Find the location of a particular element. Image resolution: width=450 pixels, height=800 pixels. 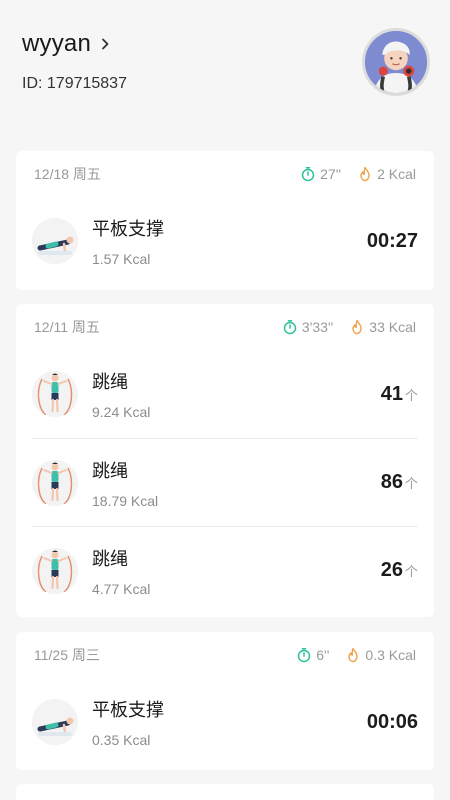

exercise-row: 跳绳 4.77 Kcal 26 个 is located at coordinates (225, 570).